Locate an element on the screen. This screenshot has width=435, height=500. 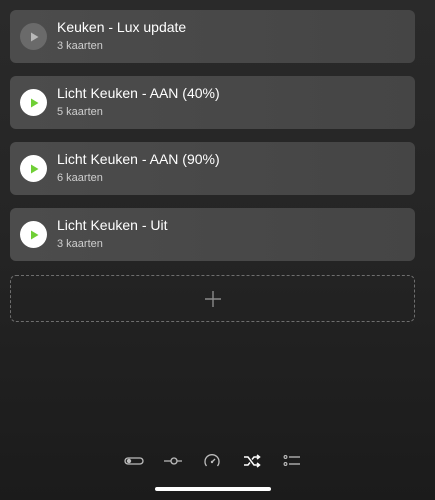
flow-title: Licht Keuken - AAN (40%) is located at coordinates (138, 93).